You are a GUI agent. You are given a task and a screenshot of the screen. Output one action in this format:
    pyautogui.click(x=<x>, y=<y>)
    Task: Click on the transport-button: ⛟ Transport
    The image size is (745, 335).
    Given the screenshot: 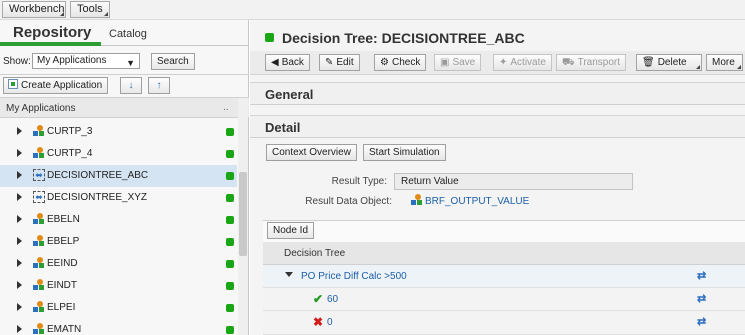 What is the action you would take?
    pyautogui.click(x=591, y=62)
    